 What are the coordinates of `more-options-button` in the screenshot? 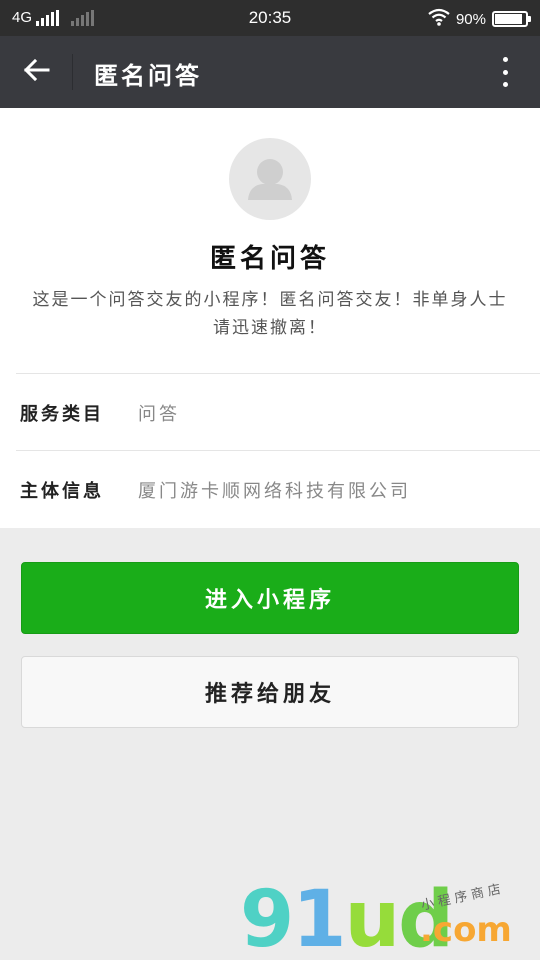 It's located at (505, 72).